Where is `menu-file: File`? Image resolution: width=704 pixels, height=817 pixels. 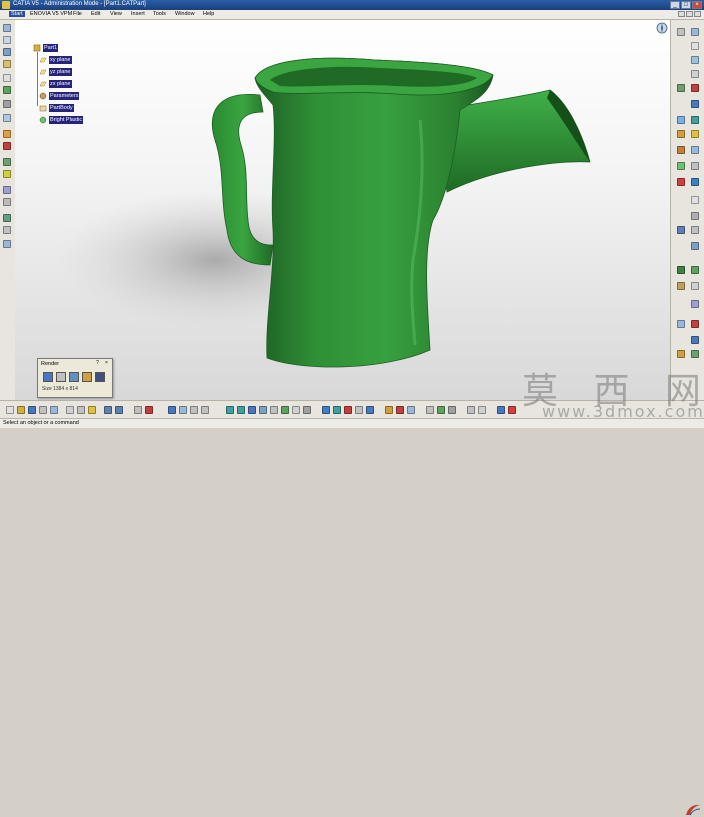
menu-file: File is located at coordinates (77, 14).